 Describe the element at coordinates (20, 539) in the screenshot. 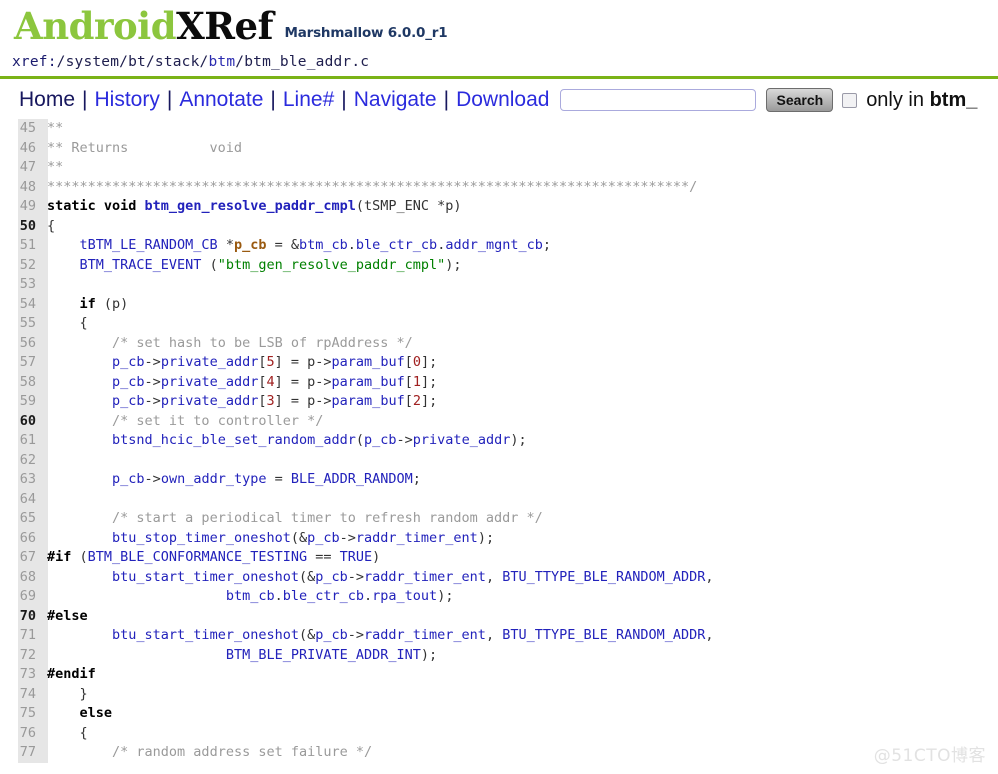

I see `line-number: 66` at that location.